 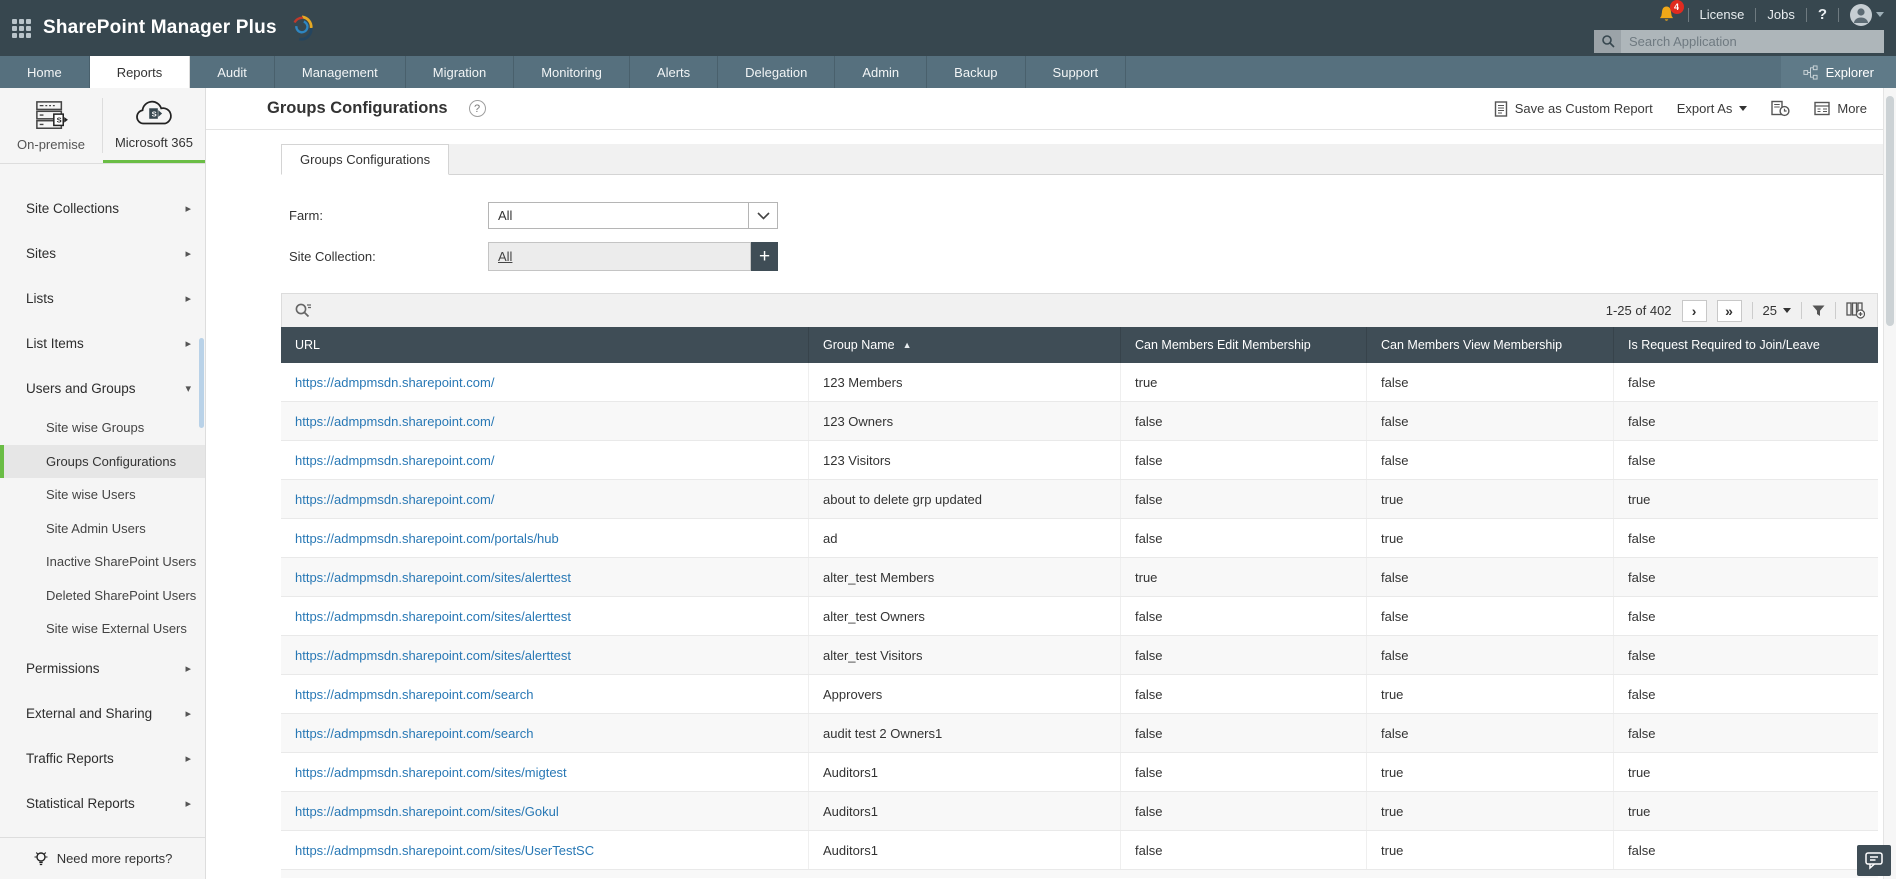 What do you see at coordinates (1712, 108) in the screenshot?
I see `export-as-button: Export As` at bounding box center [1712, 108].